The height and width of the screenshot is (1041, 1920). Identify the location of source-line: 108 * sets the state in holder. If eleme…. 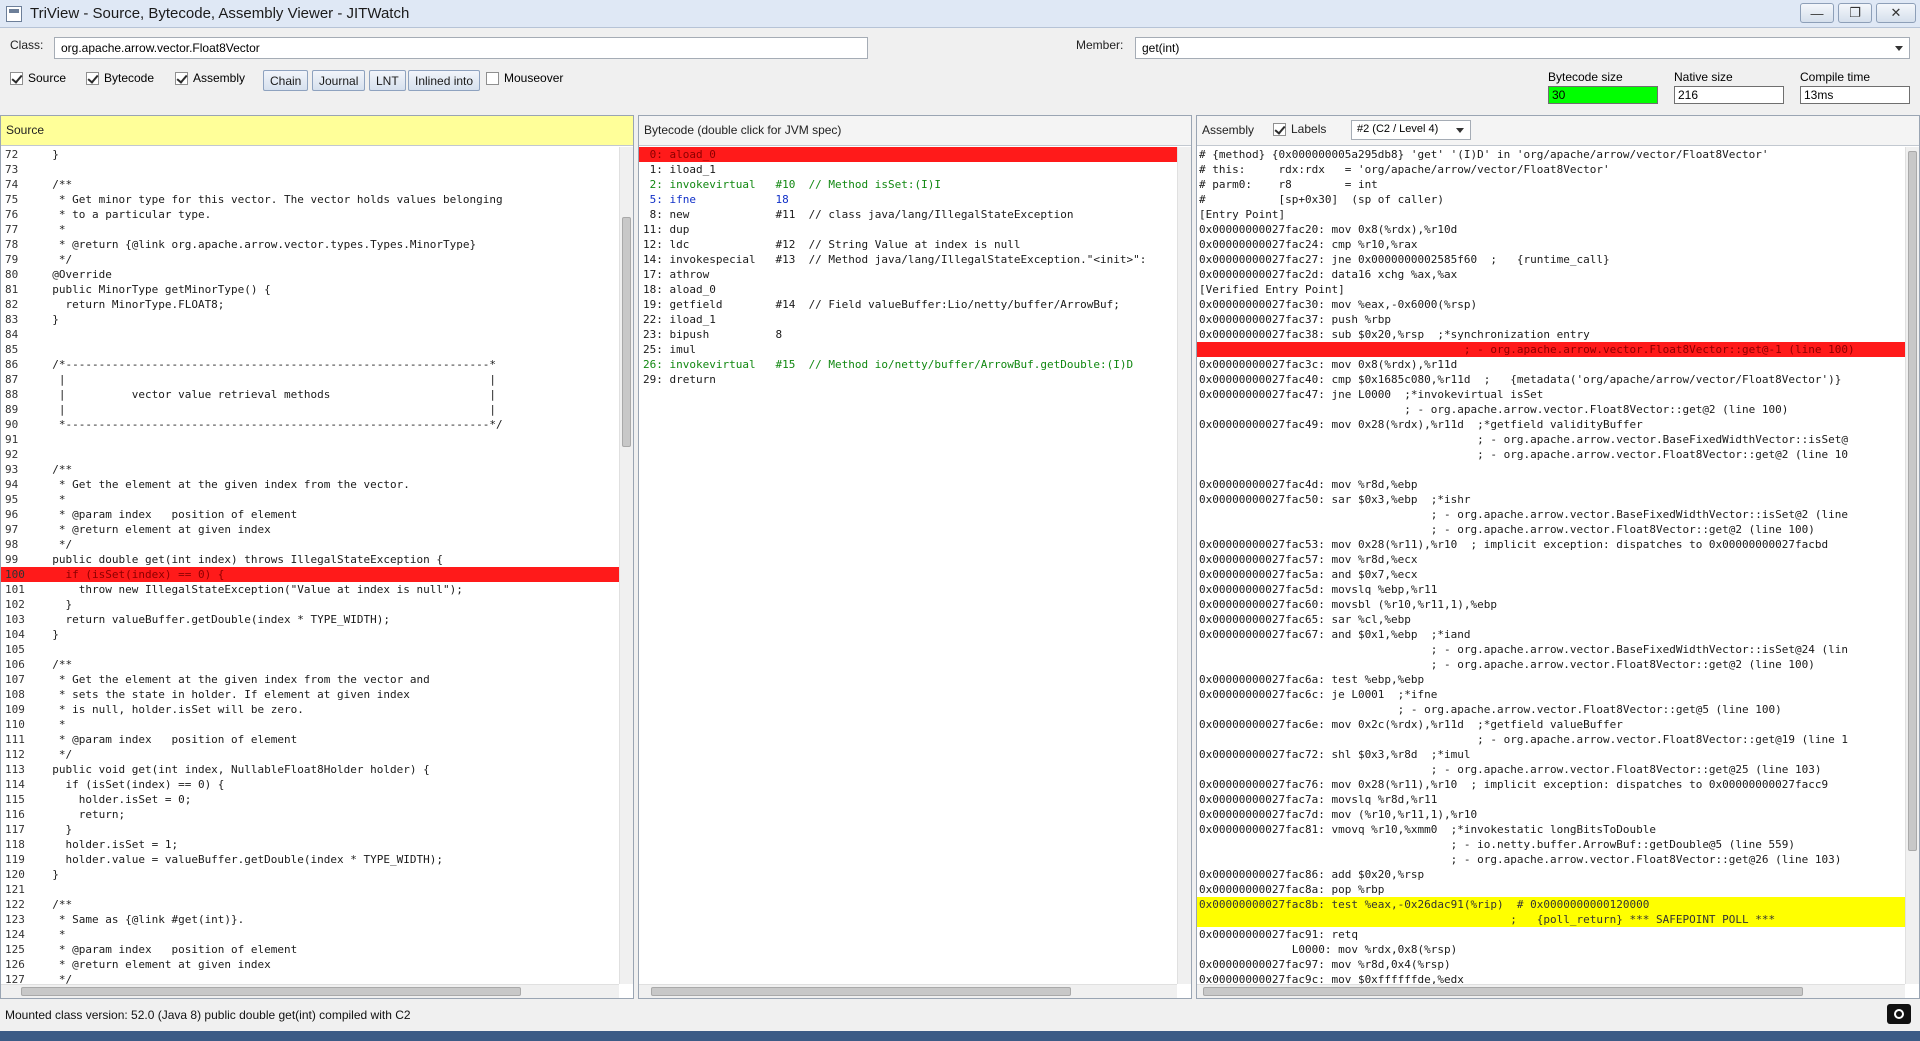
(310, 694).